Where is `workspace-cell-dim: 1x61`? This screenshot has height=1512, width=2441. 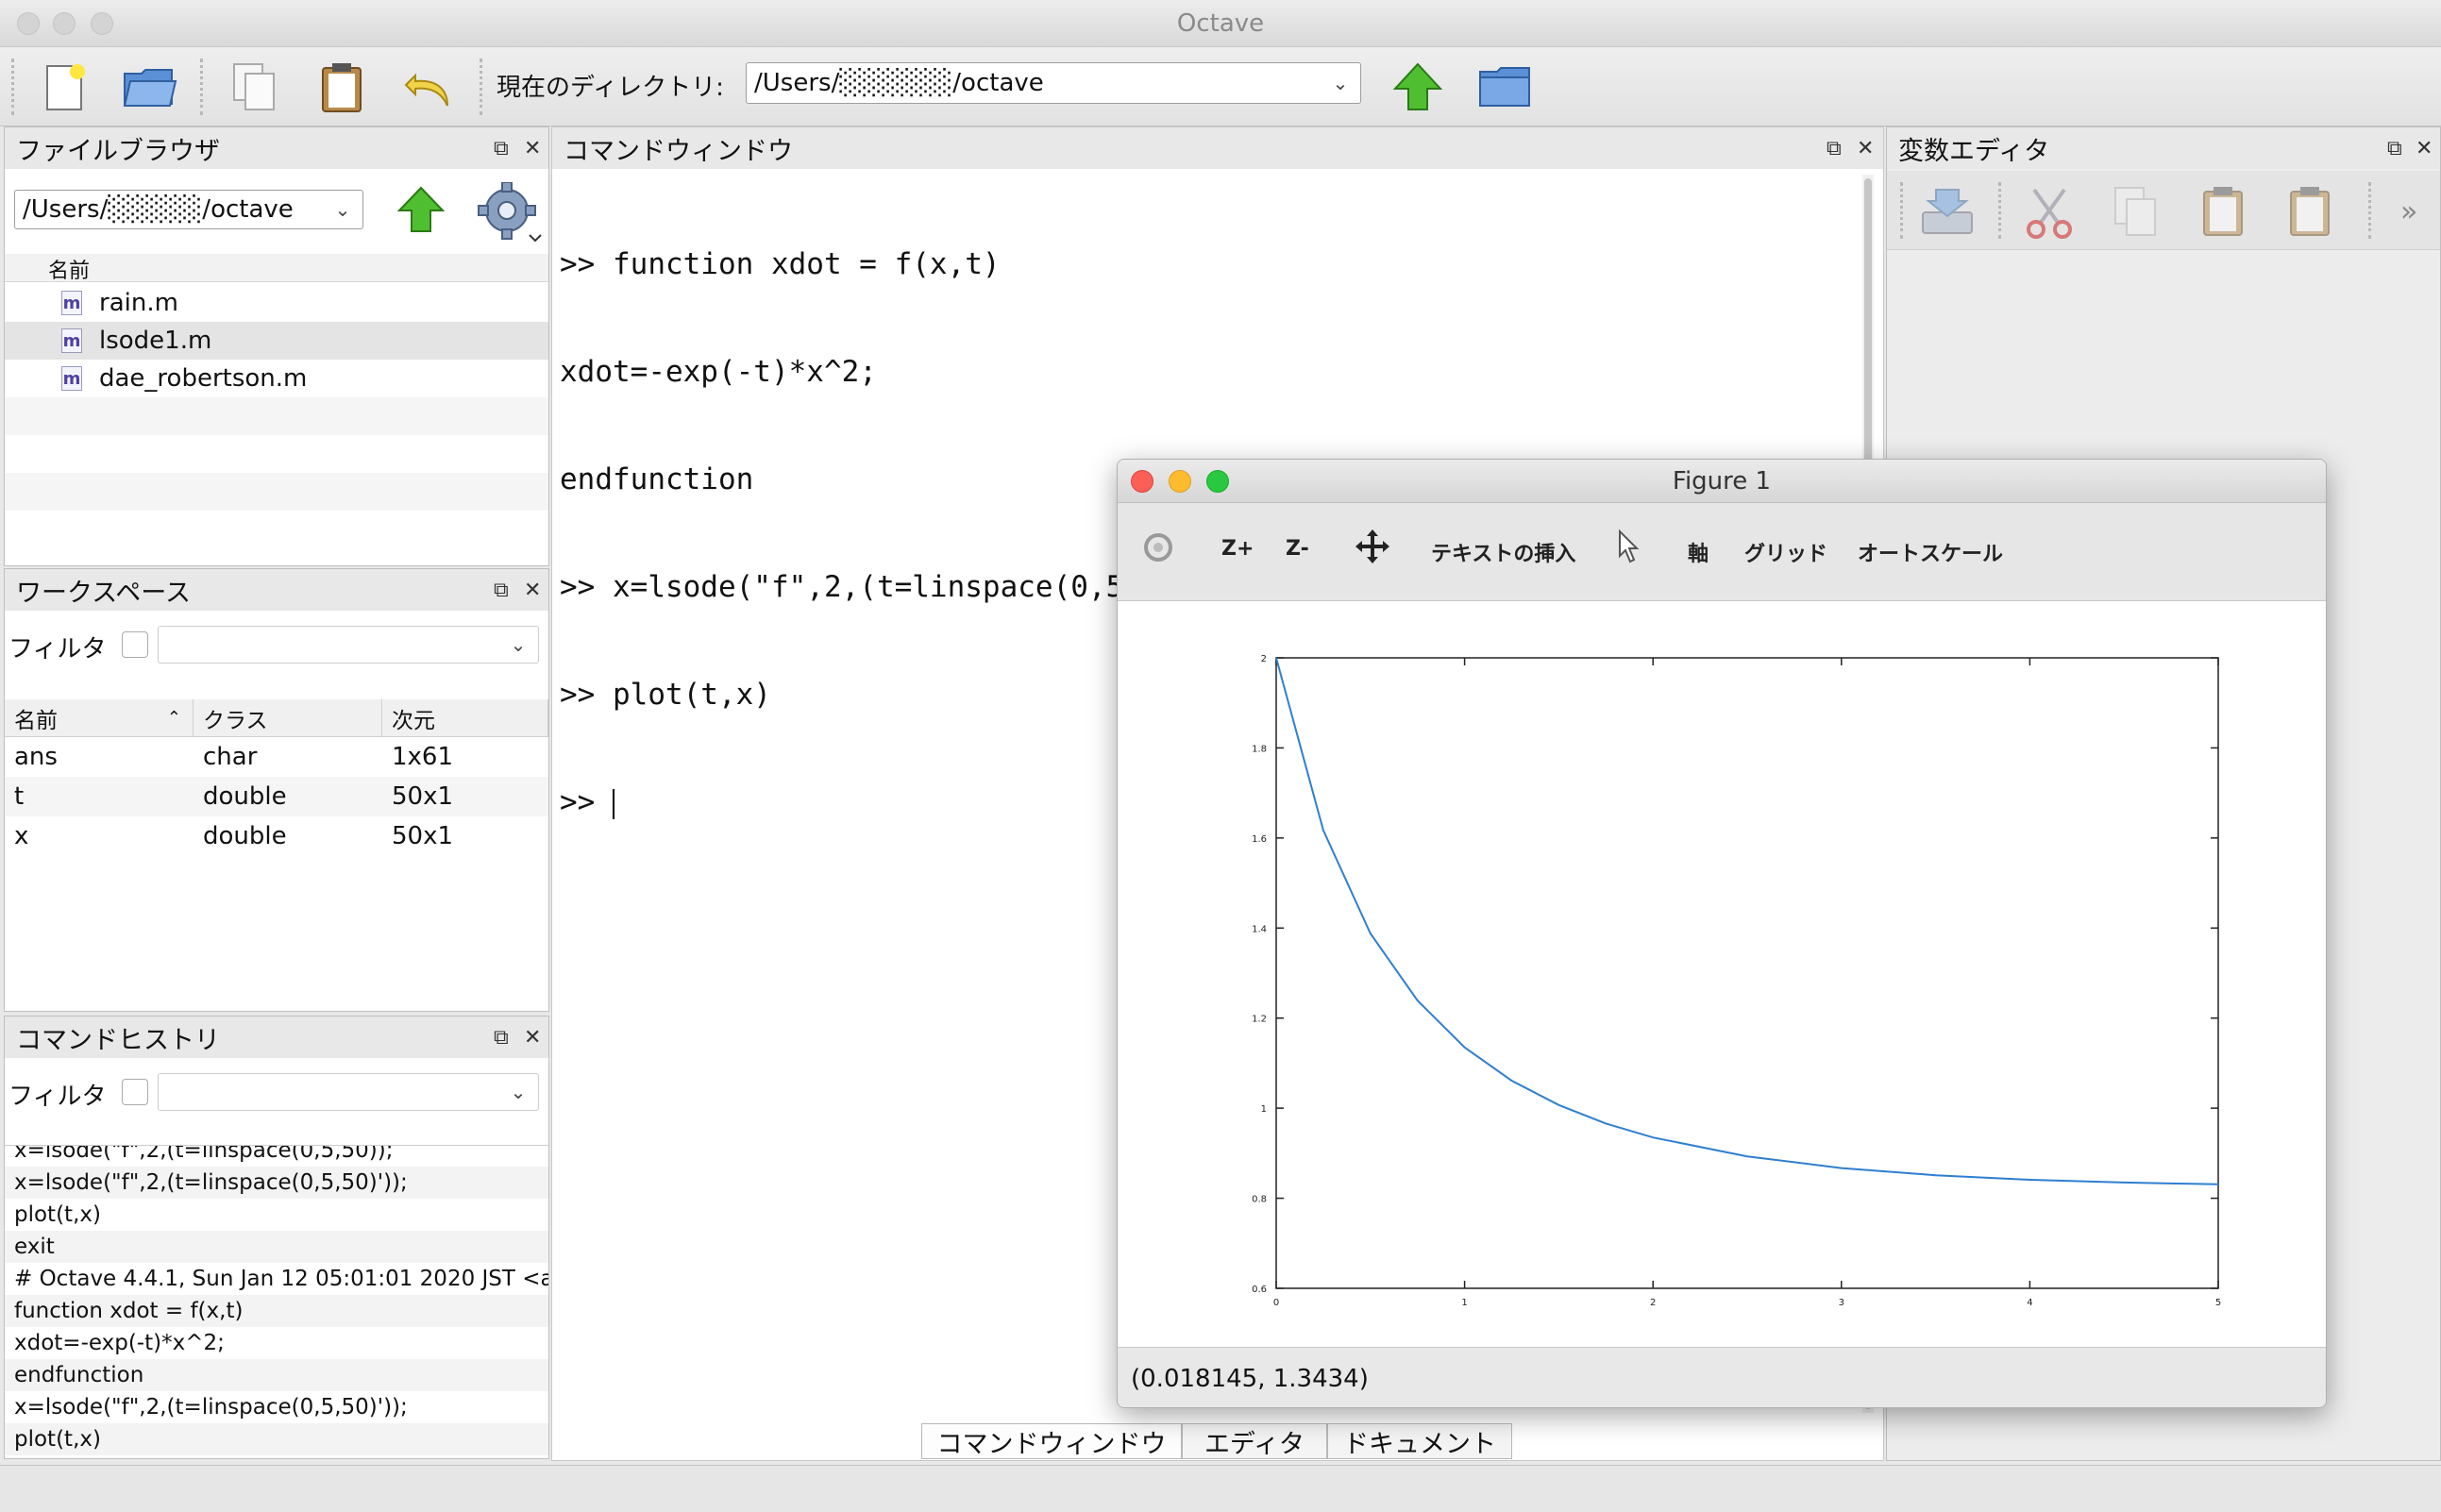 workspace-cell-dim: 1x61 is located at coordinates (465, 757).